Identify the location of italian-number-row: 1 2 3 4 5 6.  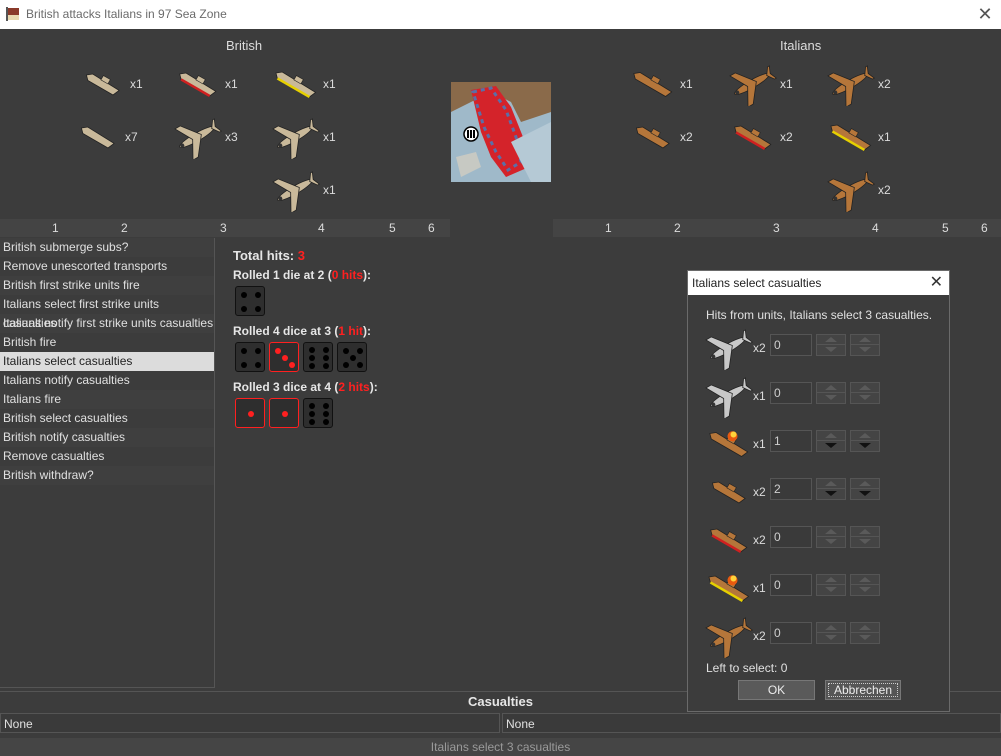
(777, 228).